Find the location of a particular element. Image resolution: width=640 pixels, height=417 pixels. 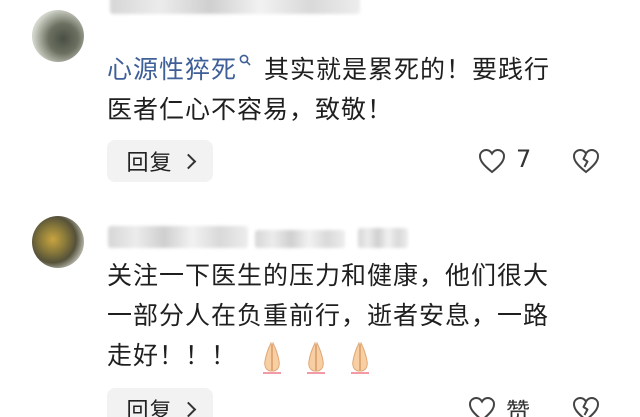

topic-label: 心源性猝死 is located at coordinates (172, 69).